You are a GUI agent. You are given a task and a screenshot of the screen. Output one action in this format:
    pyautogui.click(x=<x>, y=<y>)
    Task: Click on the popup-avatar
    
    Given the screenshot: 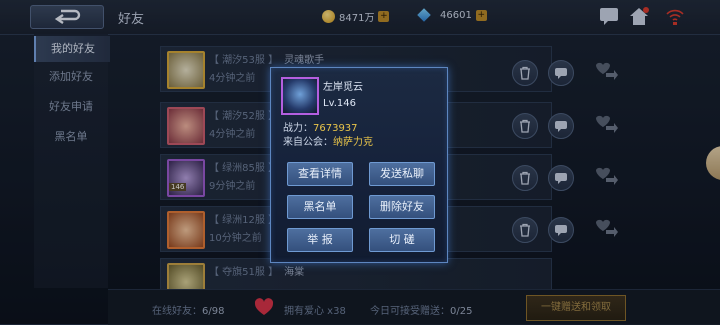 What is the action you would take?
    pyautogui.click(x=300, y=96)
    